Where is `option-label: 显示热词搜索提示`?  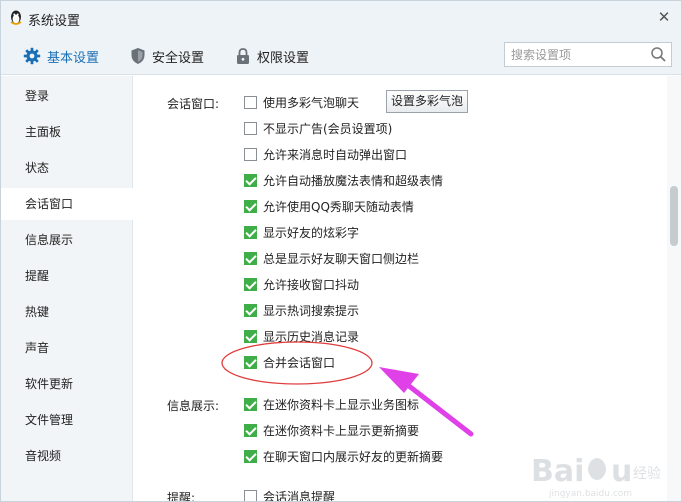
option-label: 显示热词搜索提示 is located at coordinates (311, 310).